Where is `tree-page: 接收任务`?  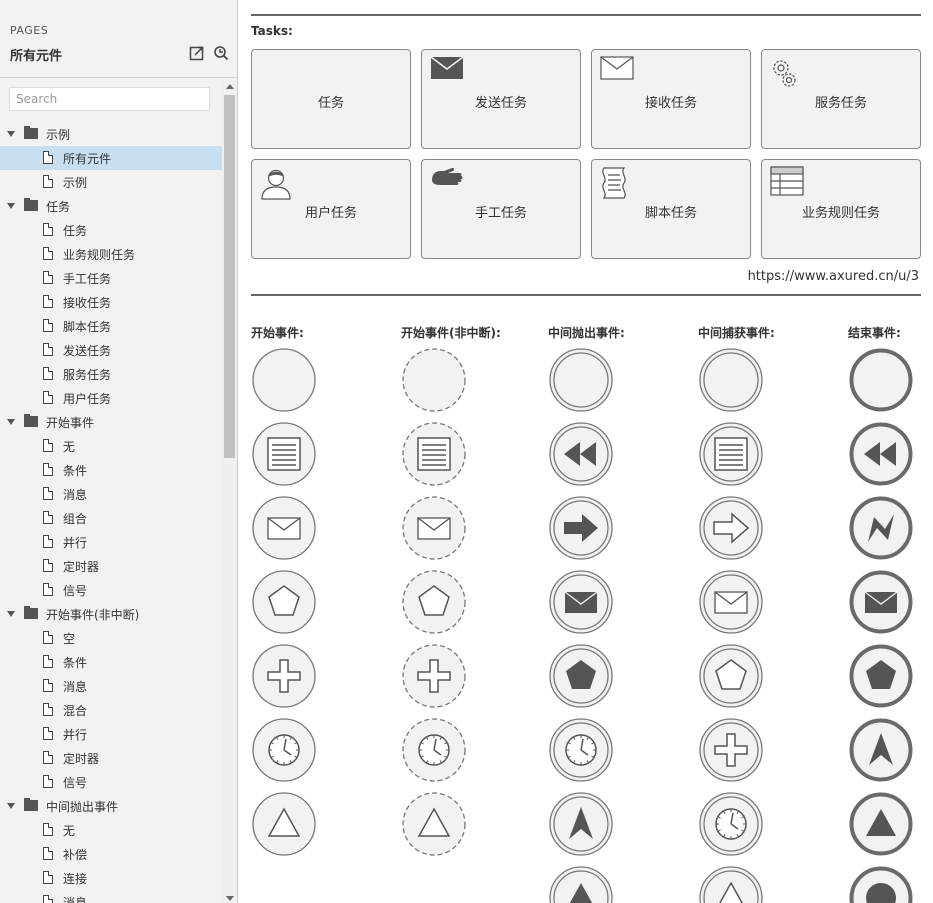
tree-page: 接收任务 is located at coordinates (111, 302).